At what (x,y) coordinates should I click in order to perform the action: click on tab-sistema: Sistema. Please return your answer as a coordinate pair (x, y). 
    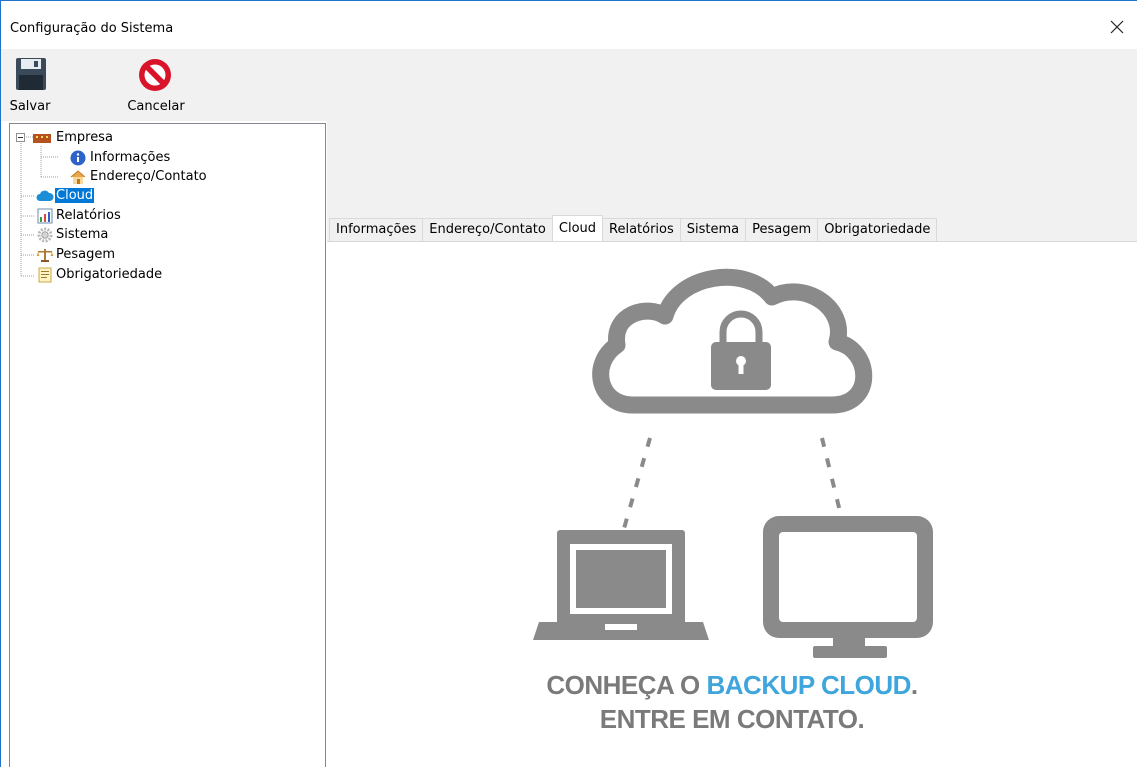
    Looking at the image, I should click on (713, 229).